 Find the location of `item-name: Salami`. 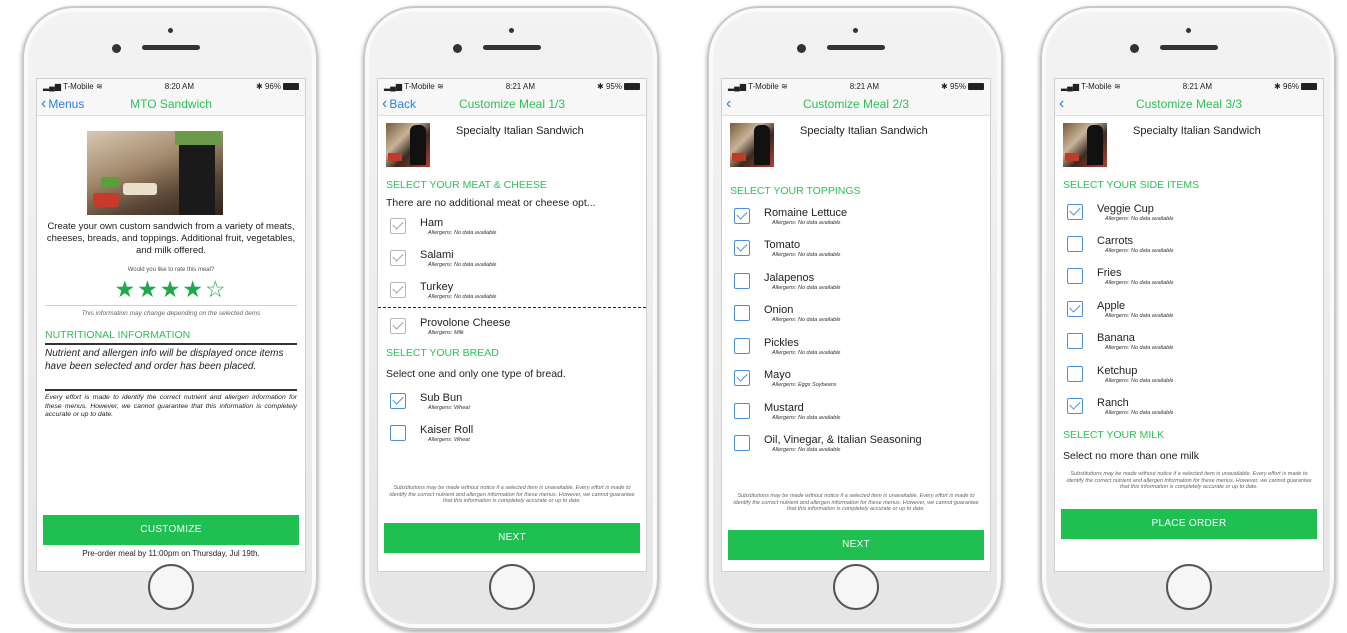

item-name: Salami is located at coordinates (437, 255).